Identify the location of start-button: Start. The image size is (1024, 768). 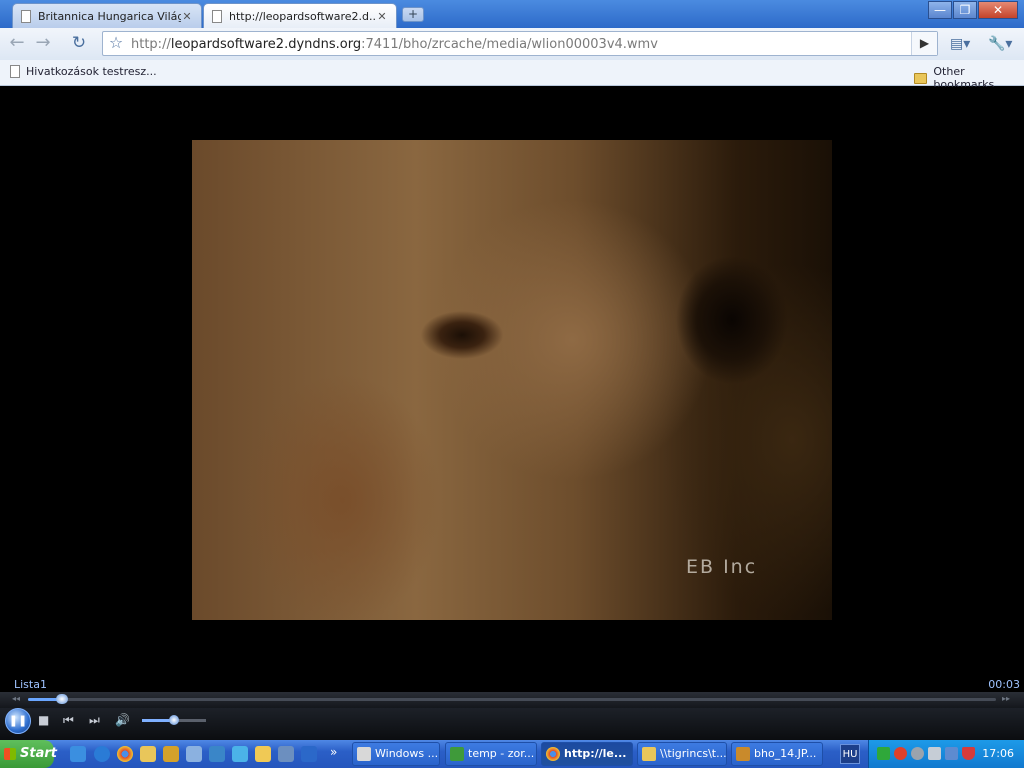
(28, 754).